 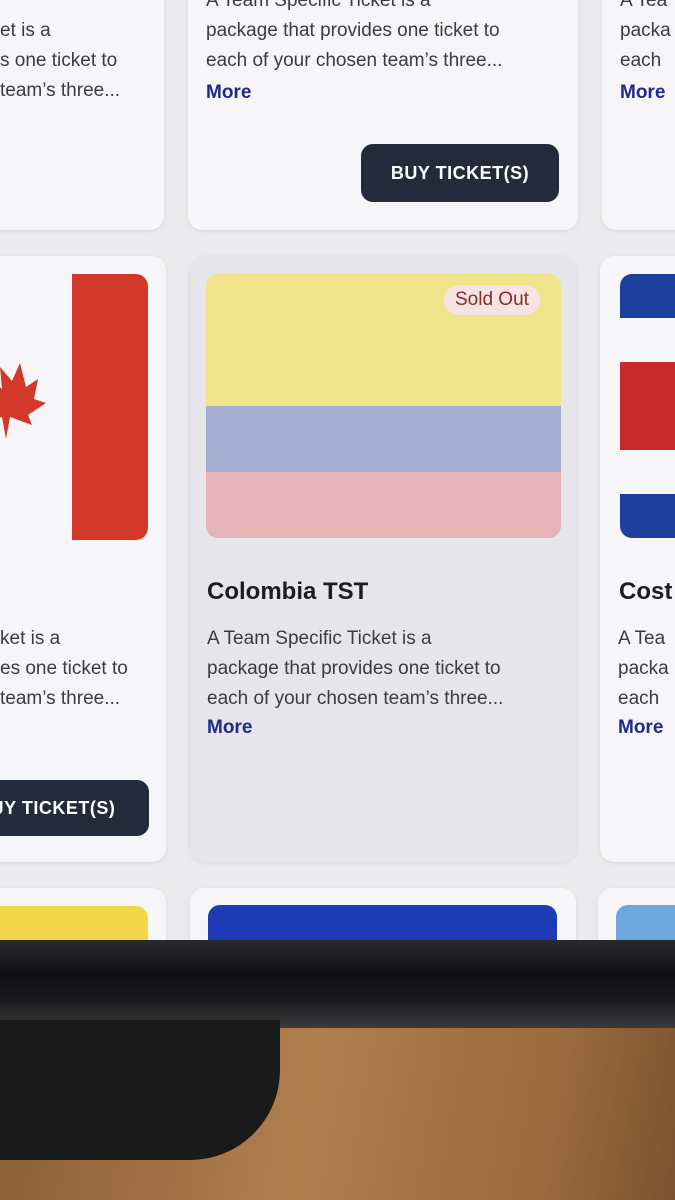 What do you see at coordinates (83, 916) in the screenshot?
I see `ticket-card-bottom-left` at bounding box center [83, 916].